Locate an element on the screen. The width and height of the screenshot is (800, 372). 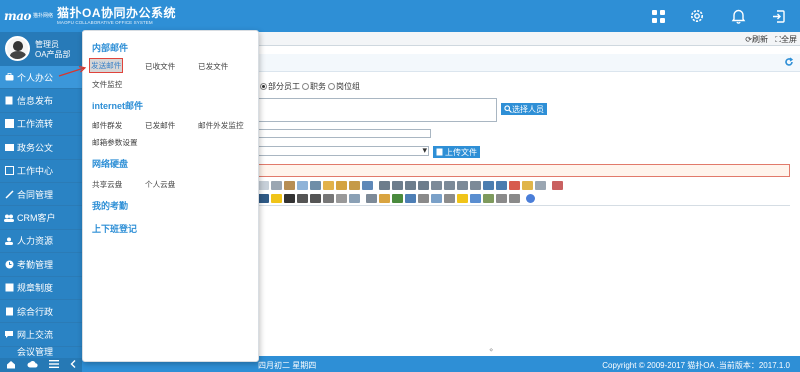
eraser-icon is located at coordinates (354, 198).